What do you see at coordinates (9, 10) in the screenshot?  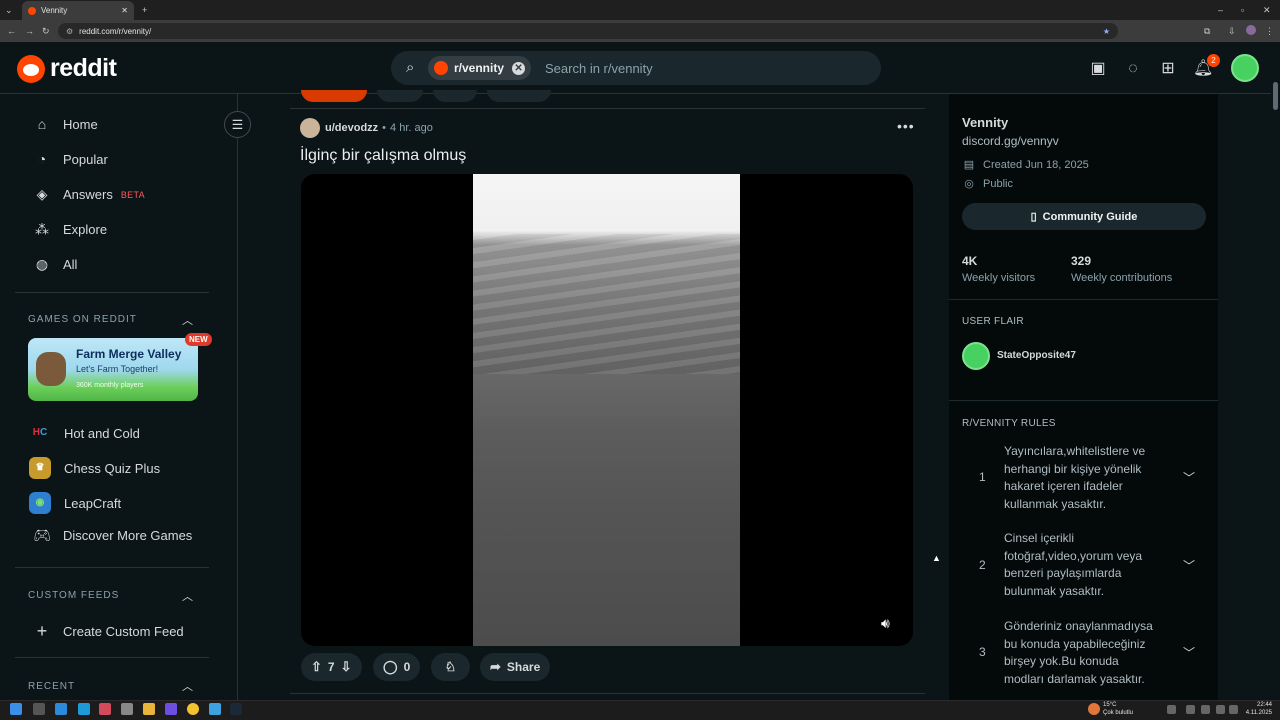 I see `tab-search-icon: ⌄` at bounding box center [9, 10].